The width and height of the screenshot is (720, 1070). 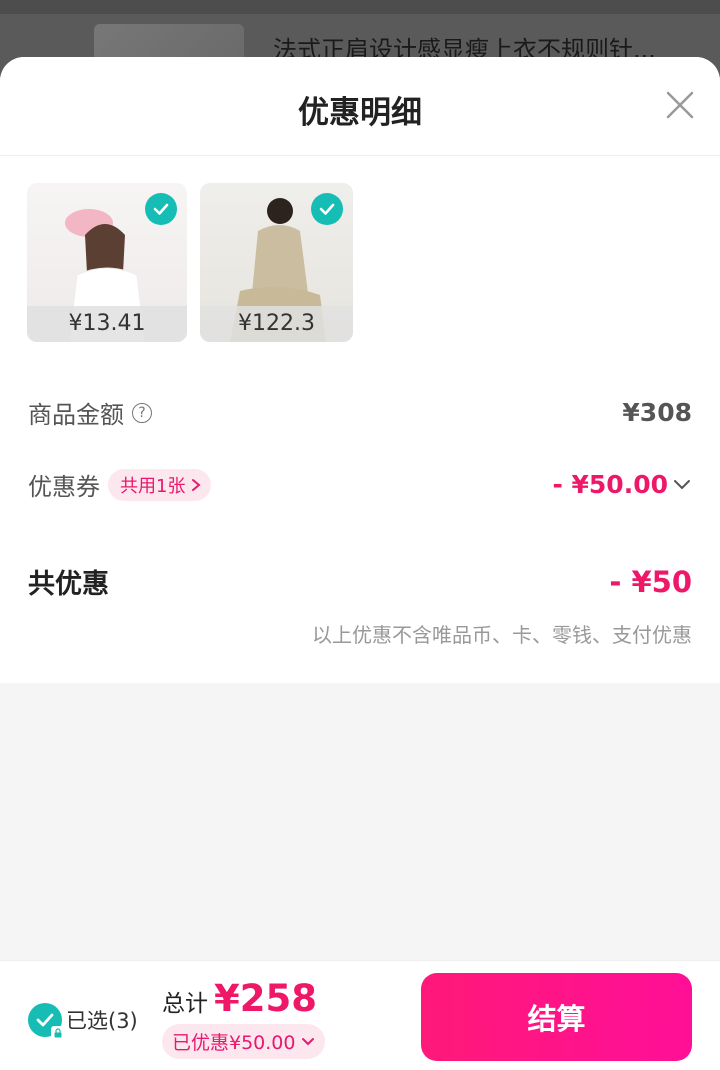 What do you see at coordinates (107, 262) in the screenshot?
I see `product-thumbnail: ¥13.41` at bounding box center [107, 262].